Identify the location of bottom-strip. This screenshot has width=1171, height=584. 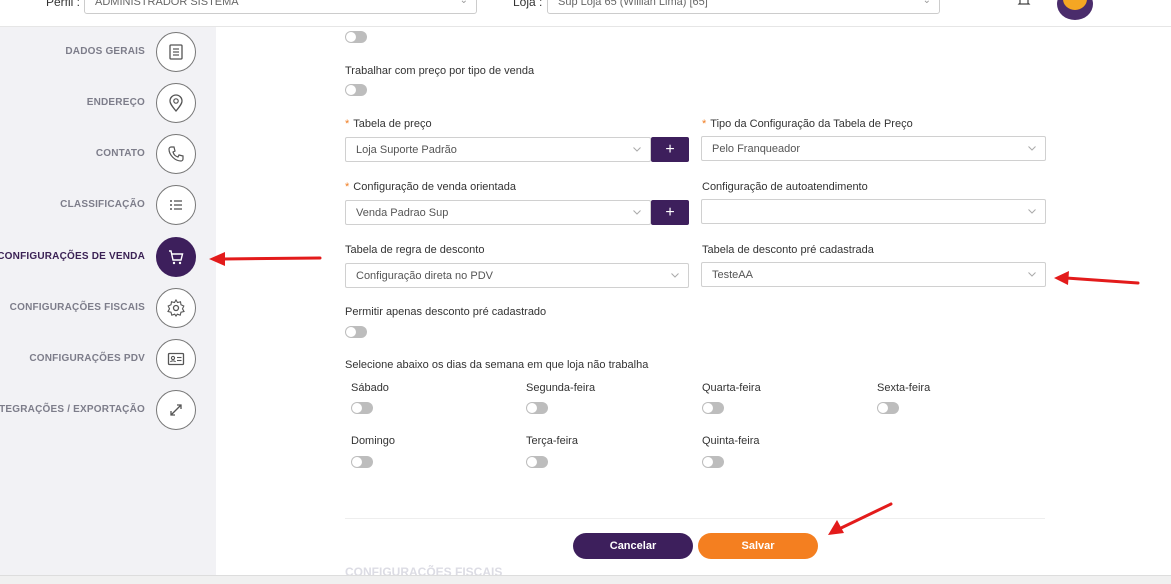
(585, 579).